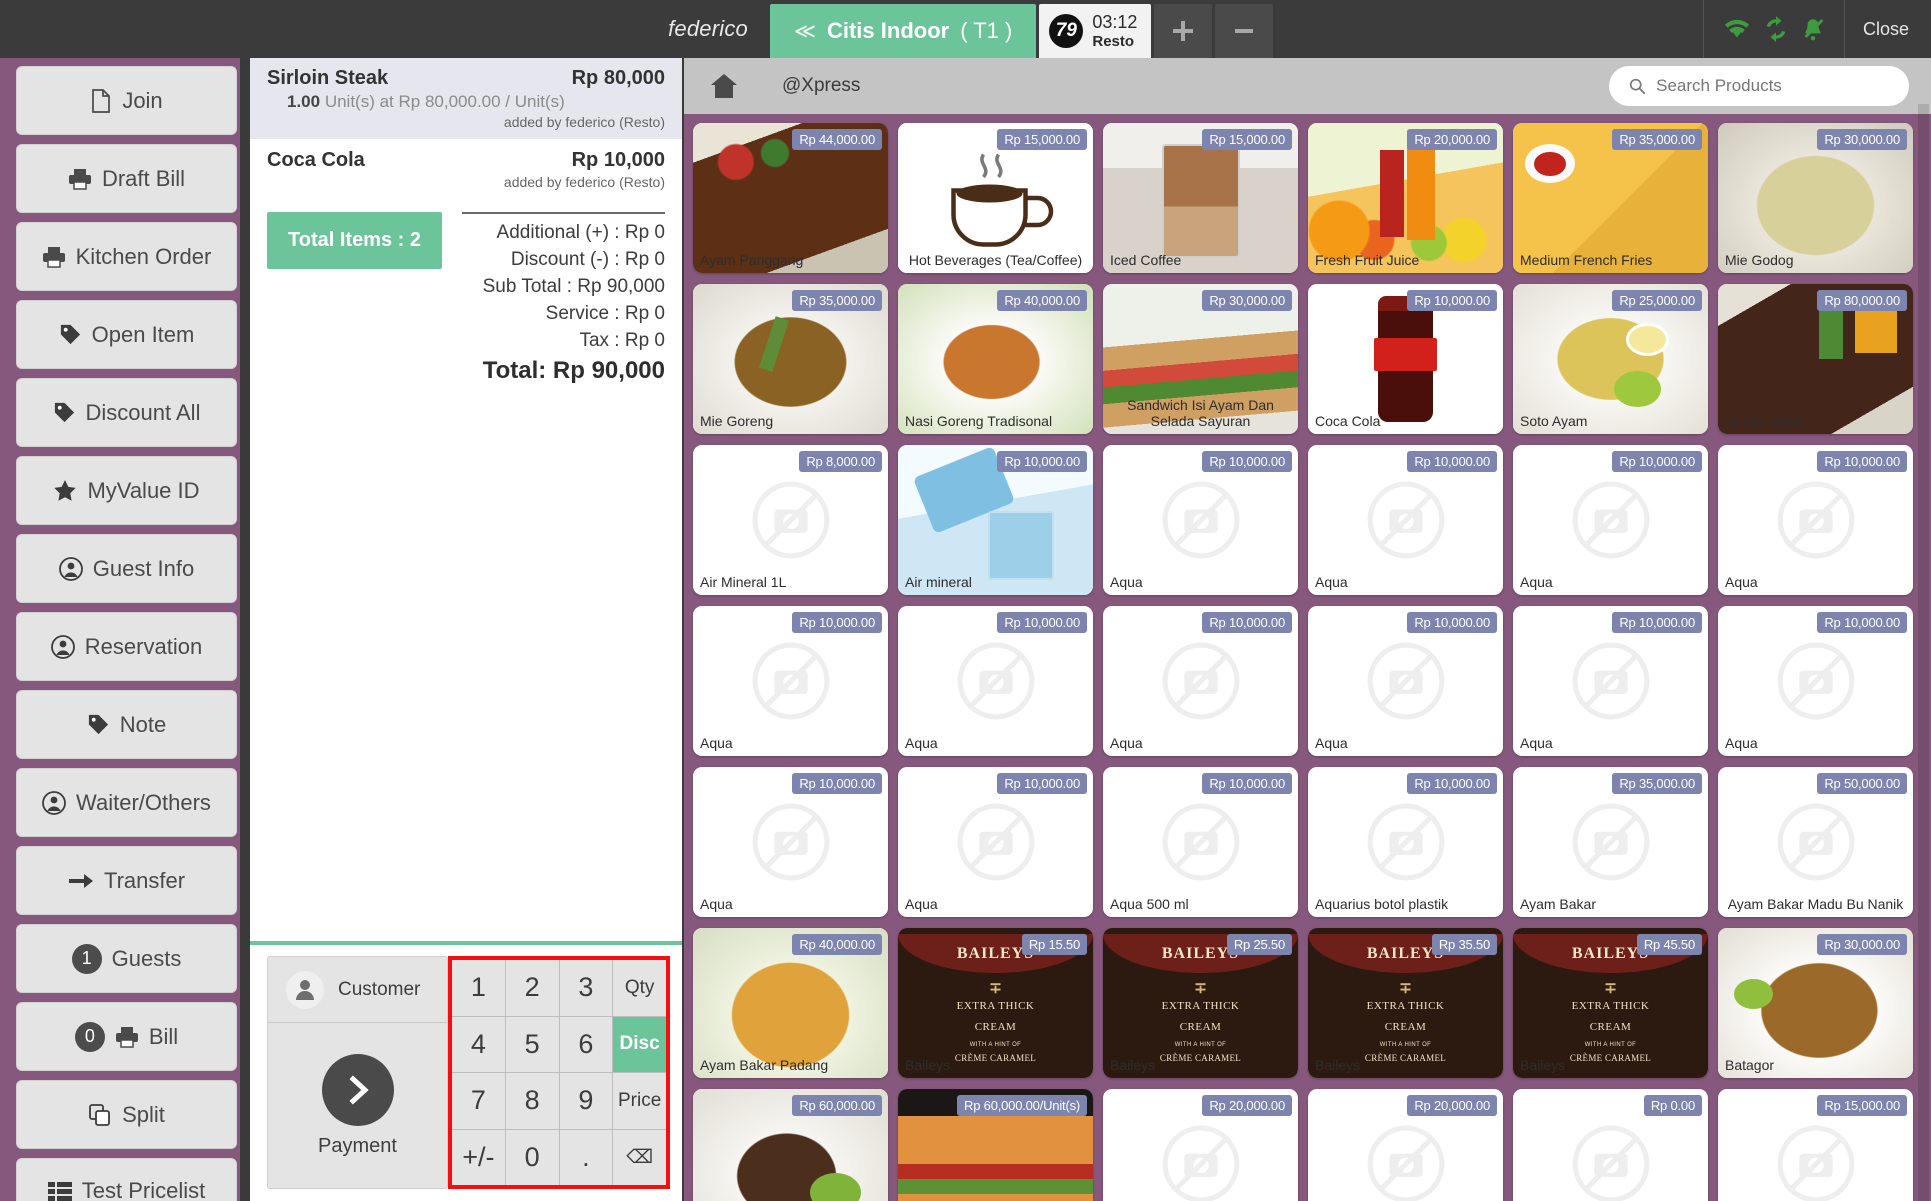 This screenshot has width=1931, height=1201. What do you see at coordinates (532, 1101) in the screenshot?
I see `numpad-key-8: 8` at bounding box center [532, 1101].